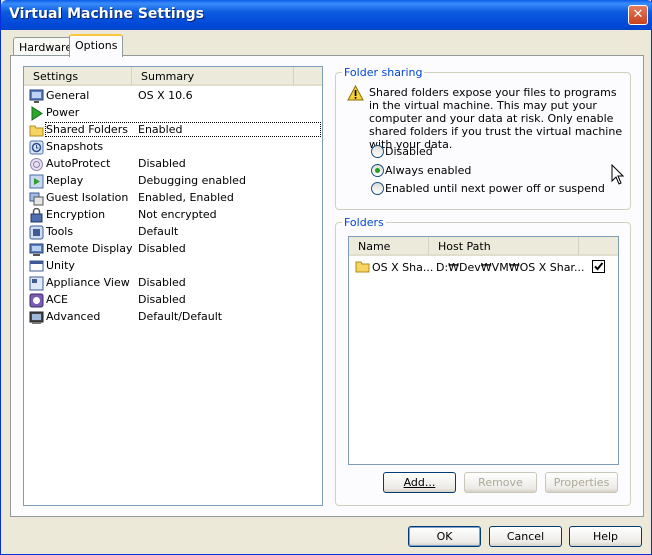 This screenshot has height=555, width=652. What do you see at coordinates (192, 180) in the screenshot?
I see `settings-item-summary: Debugging enabled` at bounding box center [192, 180].